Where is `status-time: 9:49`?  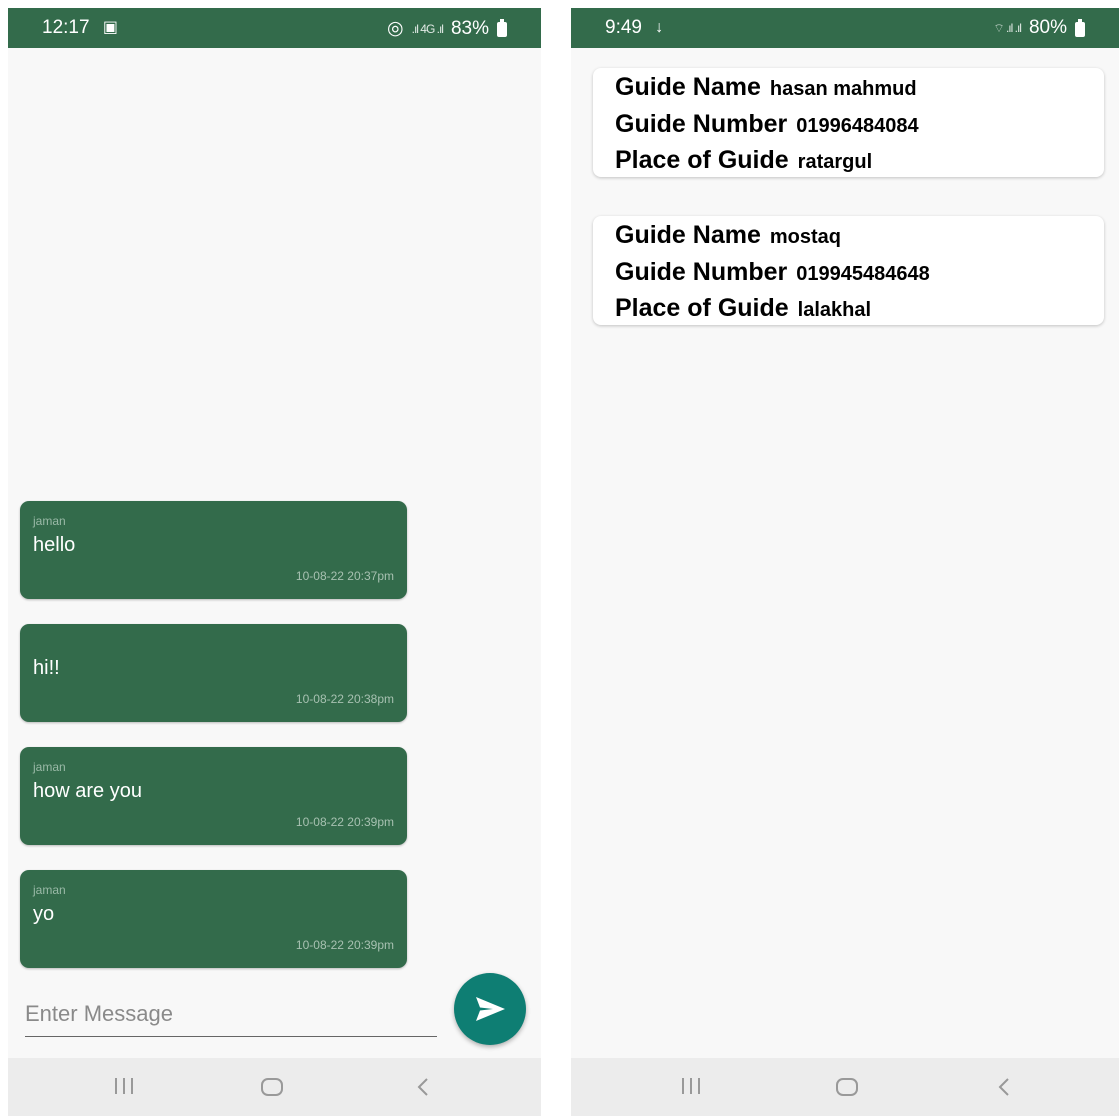 status-time: 9:49 is located at coordinates (623, 27).